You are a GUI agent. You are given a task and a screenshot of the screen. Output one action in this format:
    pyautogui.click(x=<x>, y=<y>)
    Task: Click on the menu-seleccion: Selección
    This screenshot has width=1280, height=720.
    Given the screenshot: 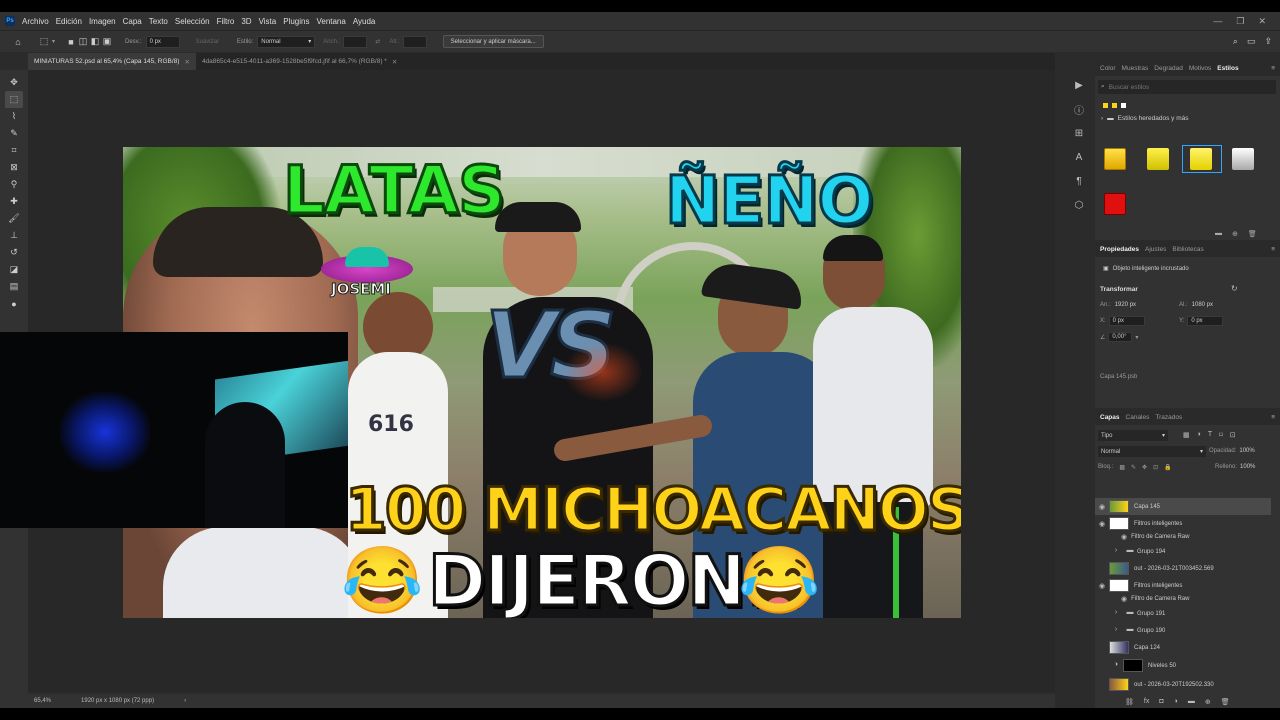 What is the action you would take?
    pyautogui.click(x=192, y=21)
    